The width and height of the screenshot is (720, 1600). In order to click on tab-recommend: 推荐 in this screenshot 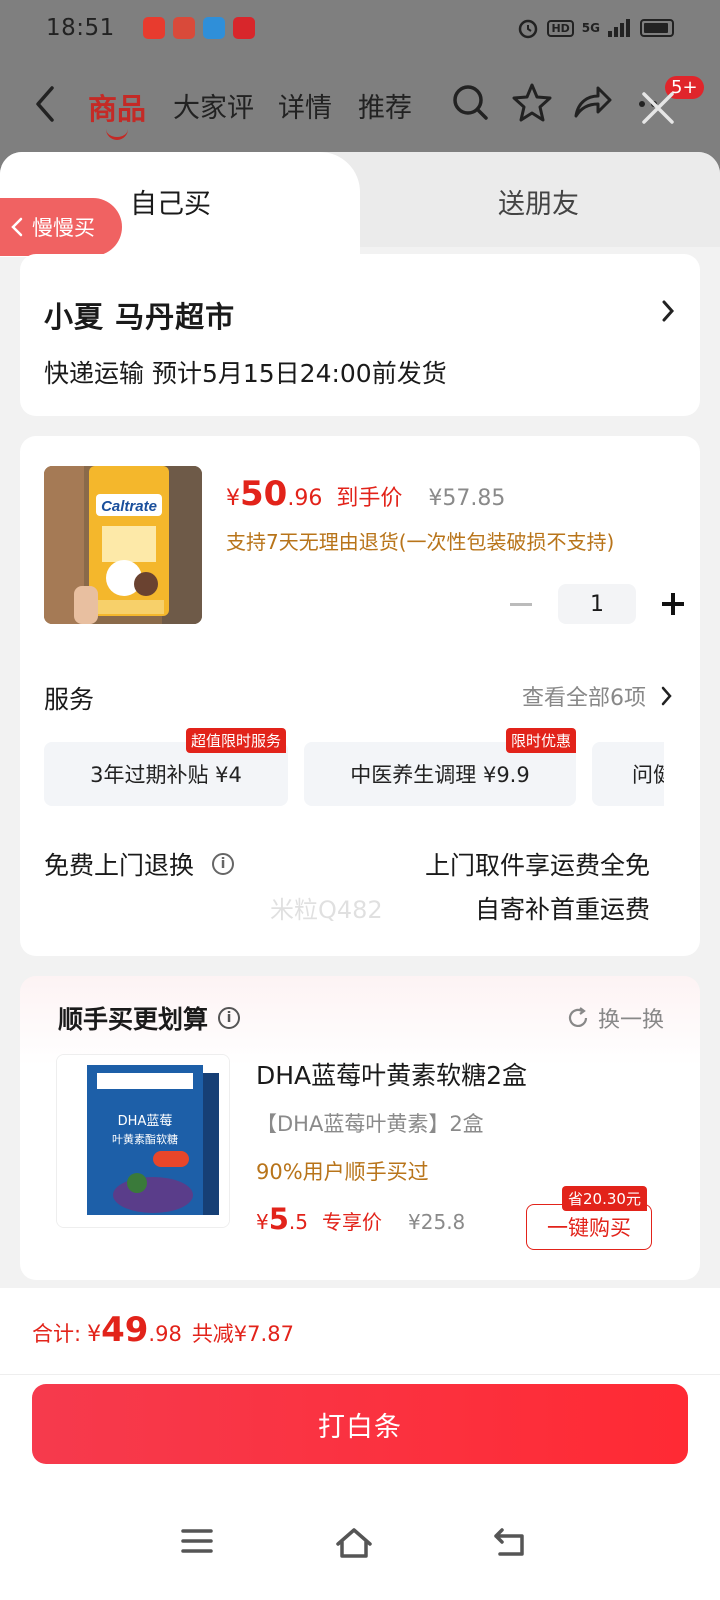, I will do `click(385, 105)`.